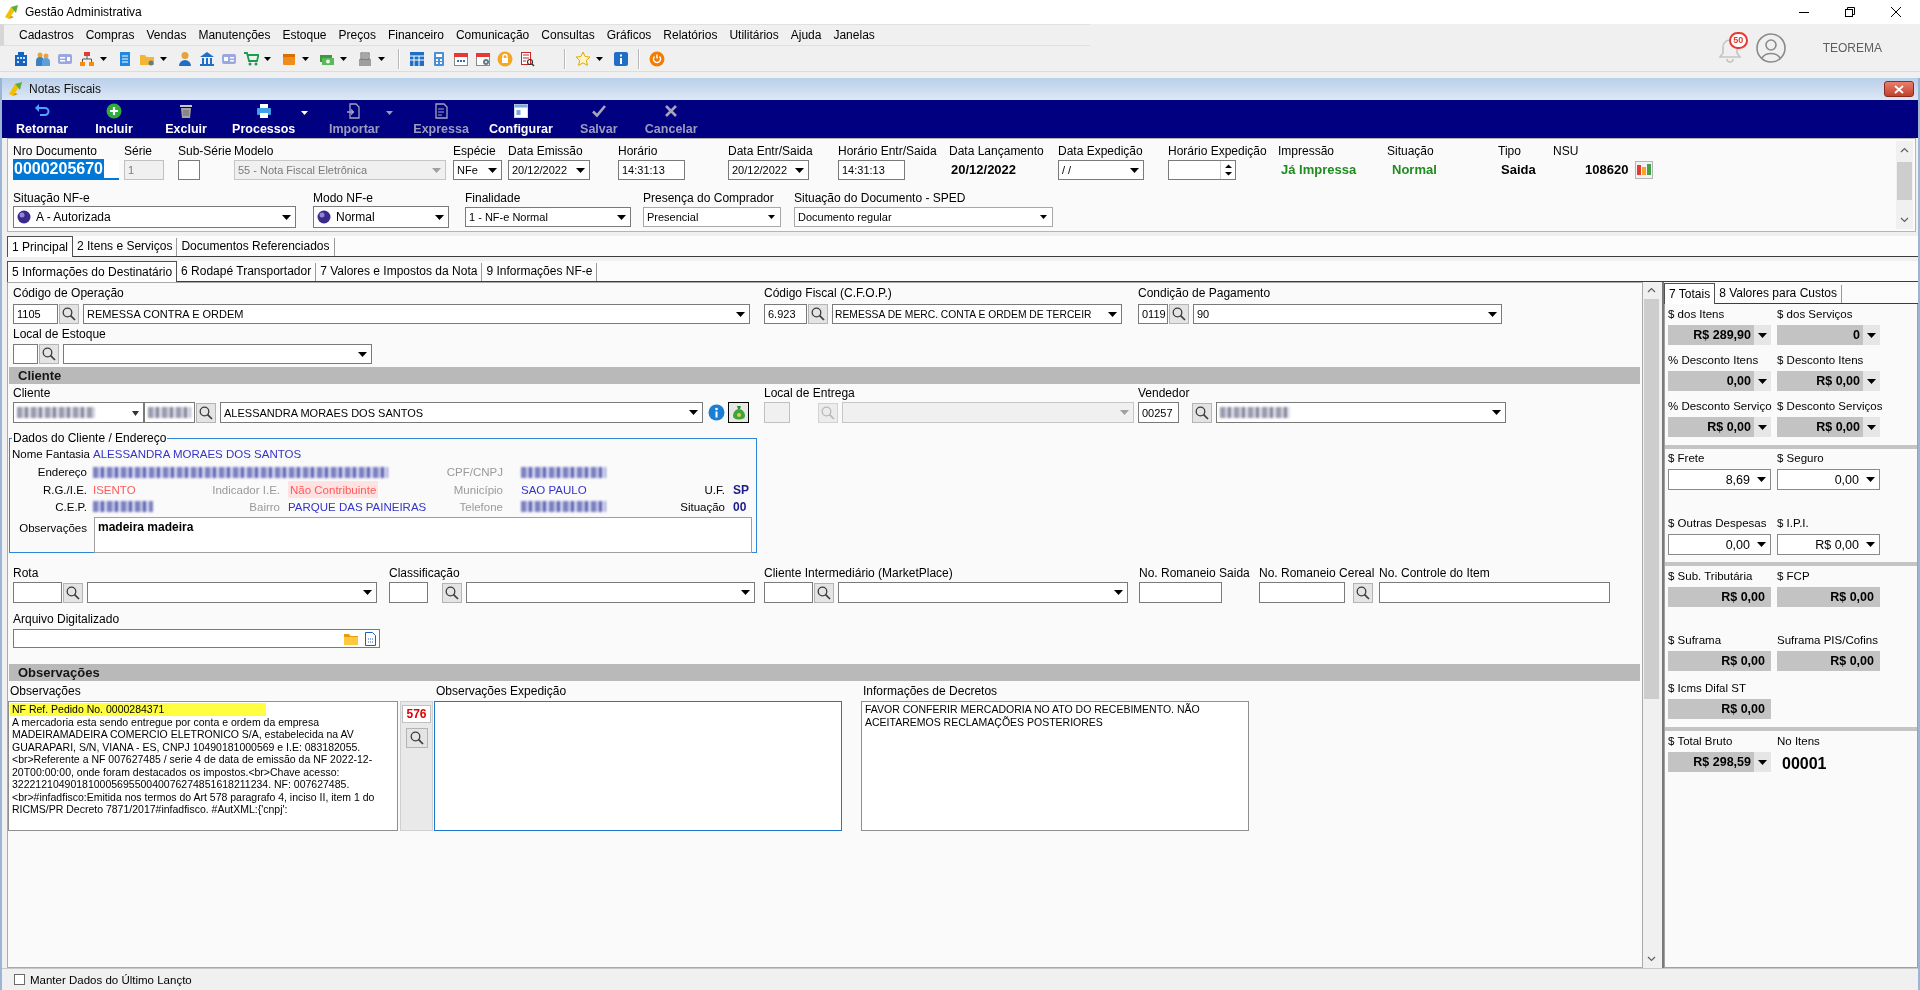 This screenshot has width=1920, height=990. Describe the element at coordinates (1347, 314) in the screenshot. I see `dropdown-field: 90` at that location.